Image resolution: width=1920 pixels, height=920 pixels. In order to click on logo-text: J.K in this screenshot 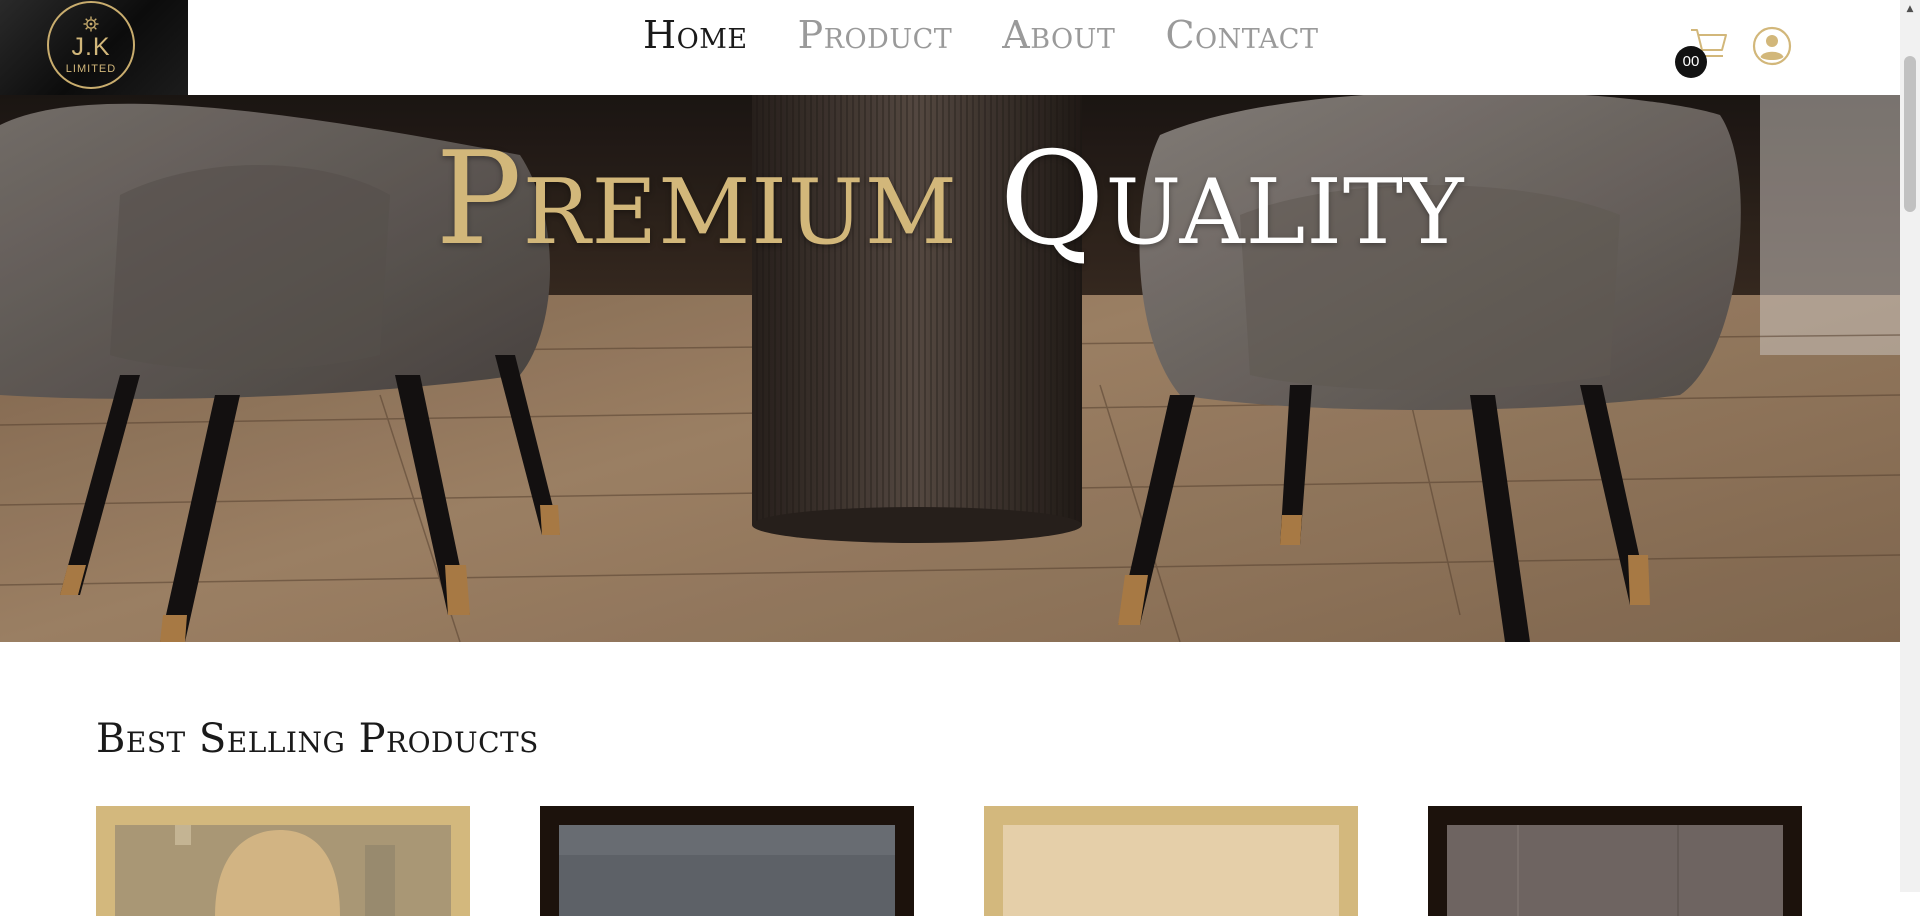, I will do `click(91, 47)`.